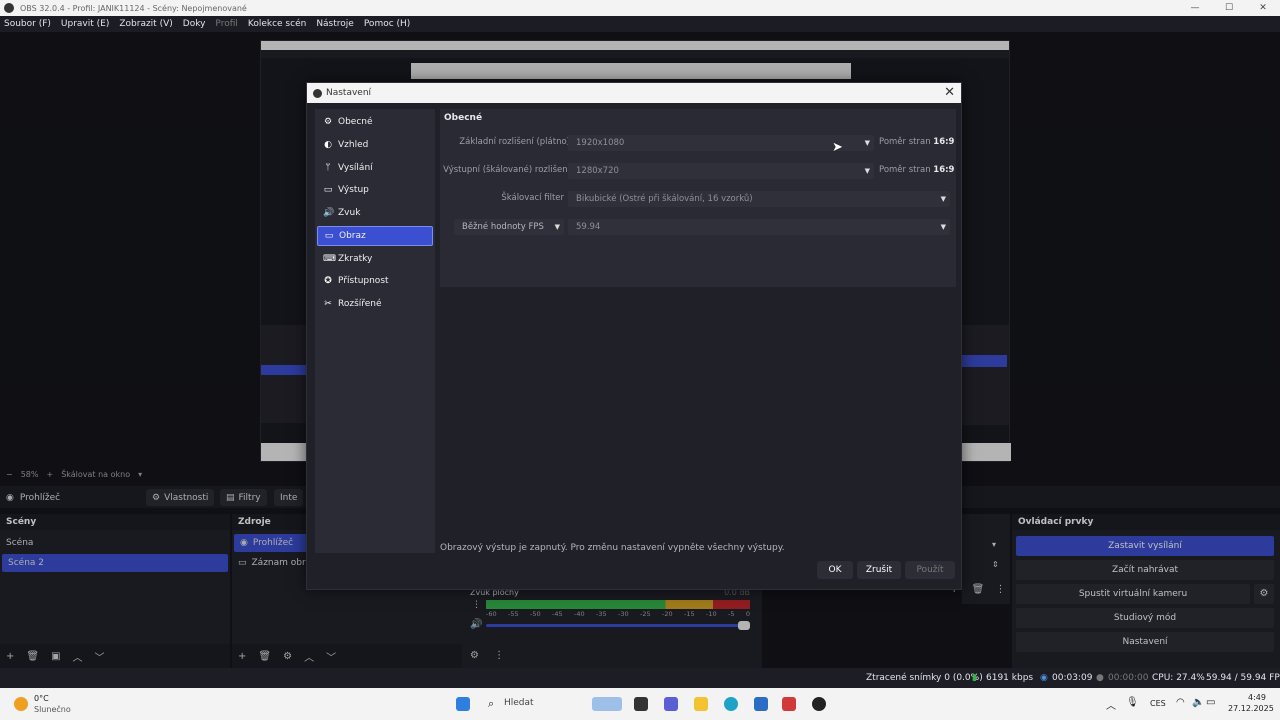  Describe the element at coordinates (1229, 8) in the screenshot. I see `maximize-button: ☐` at that location.